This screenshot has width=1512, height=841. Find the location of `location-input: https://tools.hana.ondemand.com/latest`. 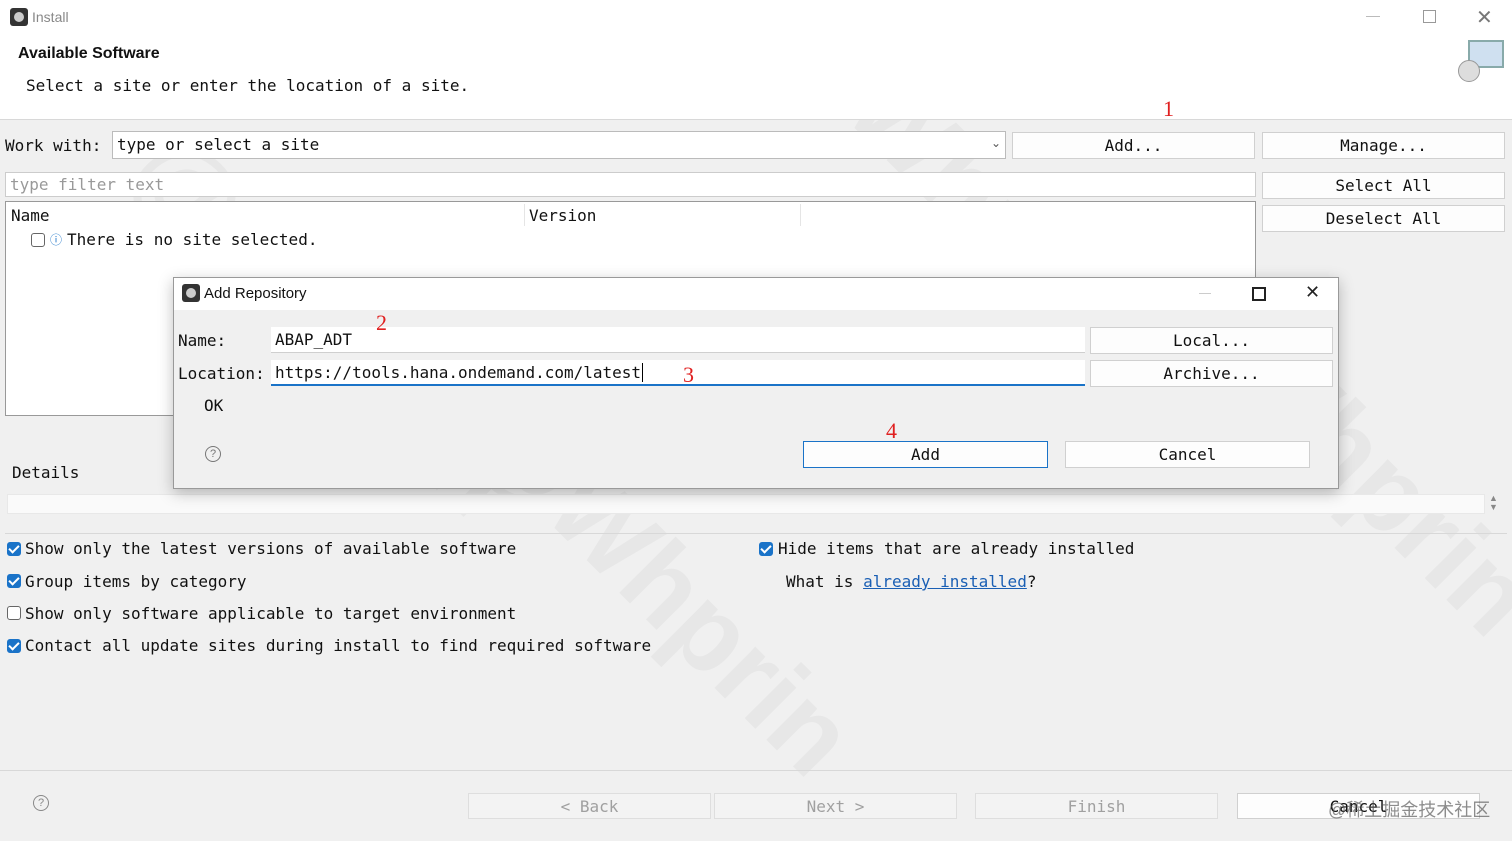

location-input: https://tools.hana.ondemand.com/latest is located at coordinates (678, 373).